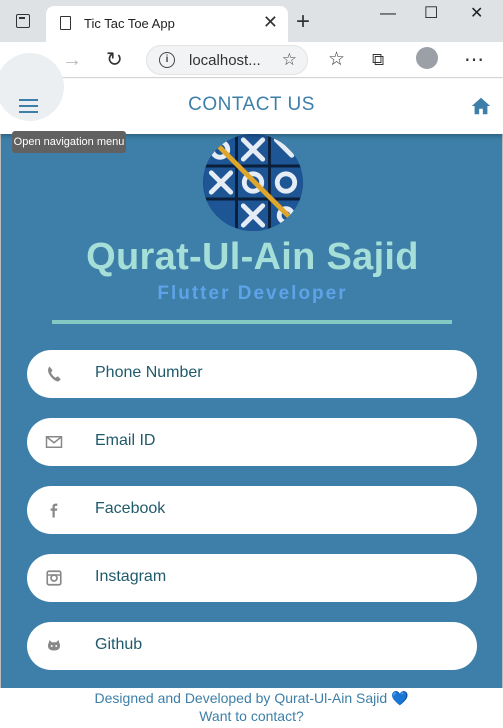 The image size is (503, 728). Describe the element at coordinates (388, 14) in the screenshot. I see `minimize-button: —` at that location.